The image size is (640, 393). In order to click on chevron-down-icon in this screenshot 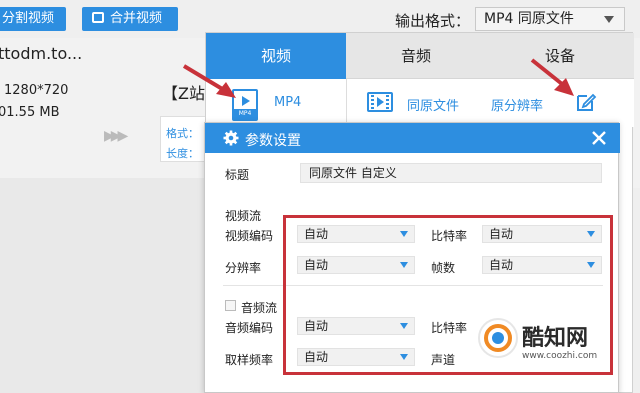, I will do `click(609, 19)`.